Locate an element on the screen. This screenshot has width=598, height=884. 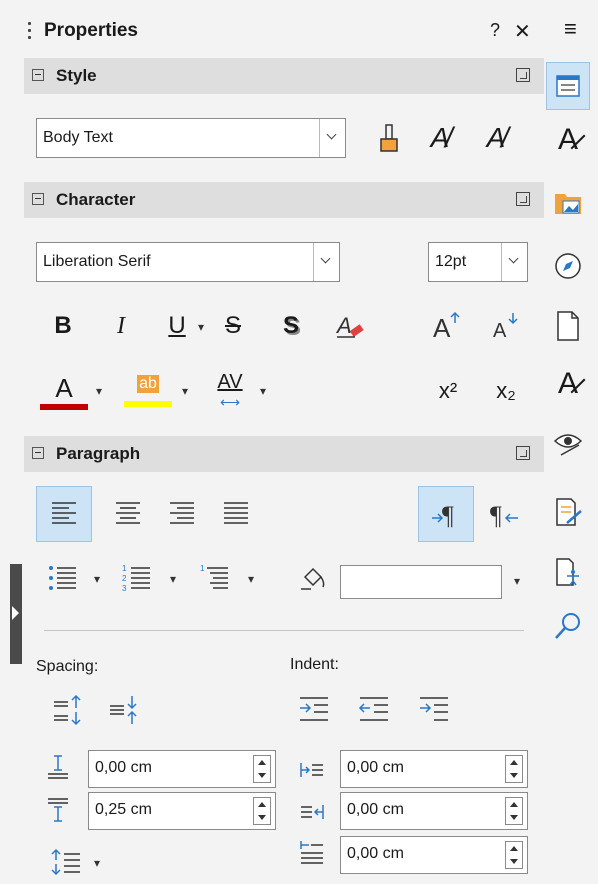
increase-indent-button is located at coordinates (314, 710).